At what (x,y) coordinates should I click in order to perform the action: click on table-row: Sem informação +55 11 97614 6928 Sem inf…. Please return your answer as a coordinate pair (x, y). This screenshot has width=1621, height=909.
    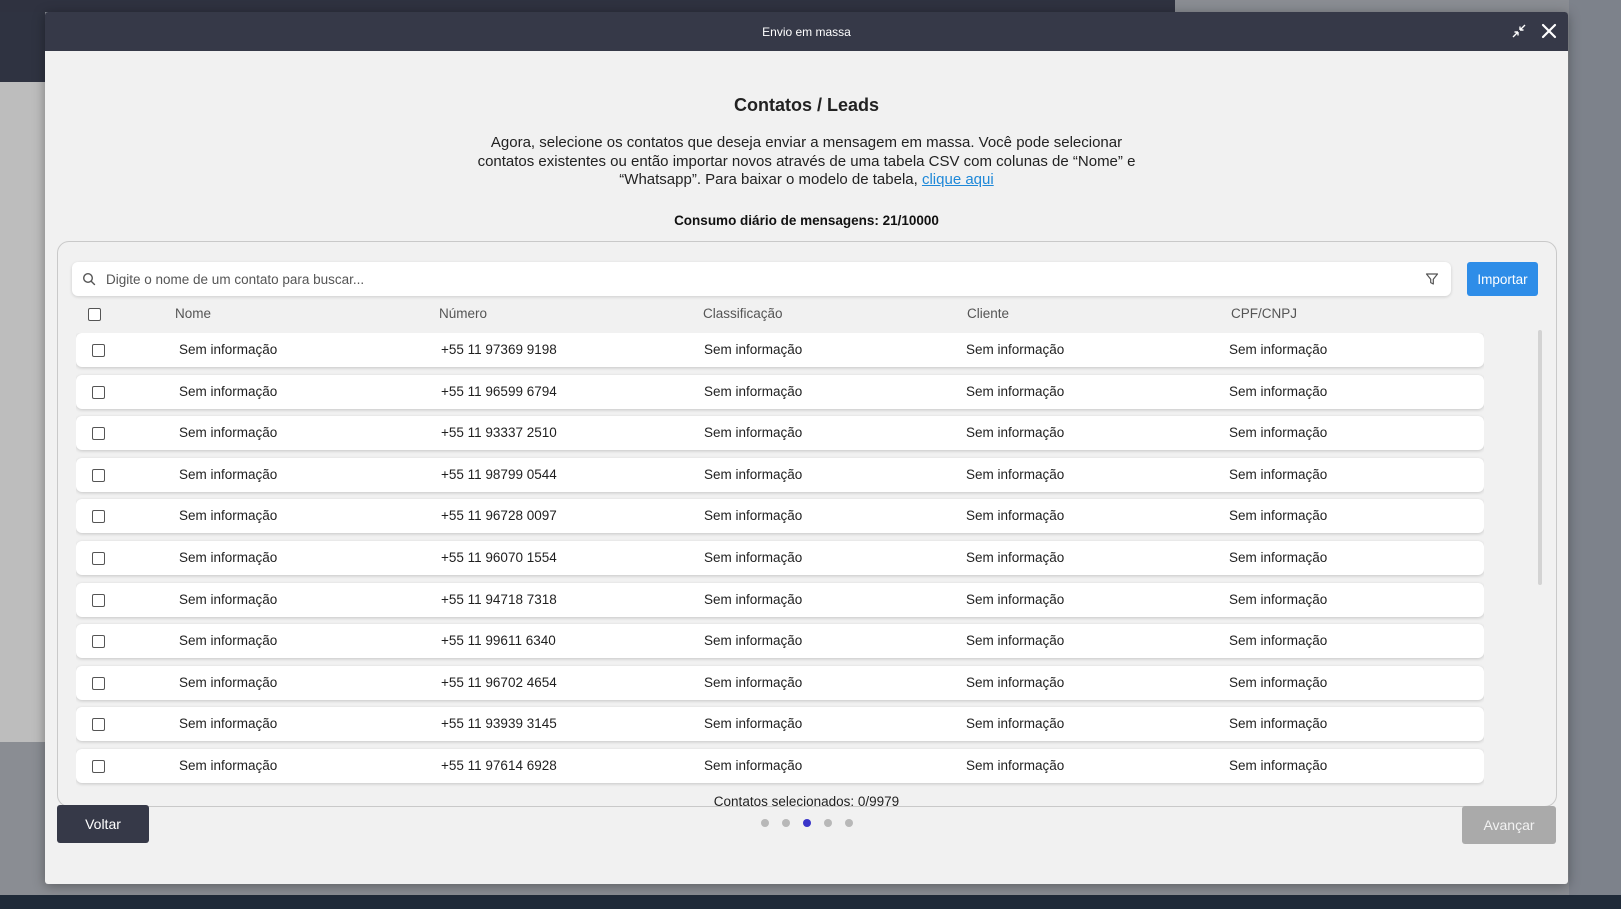
    Looking at the image, I should click on (780, 765).